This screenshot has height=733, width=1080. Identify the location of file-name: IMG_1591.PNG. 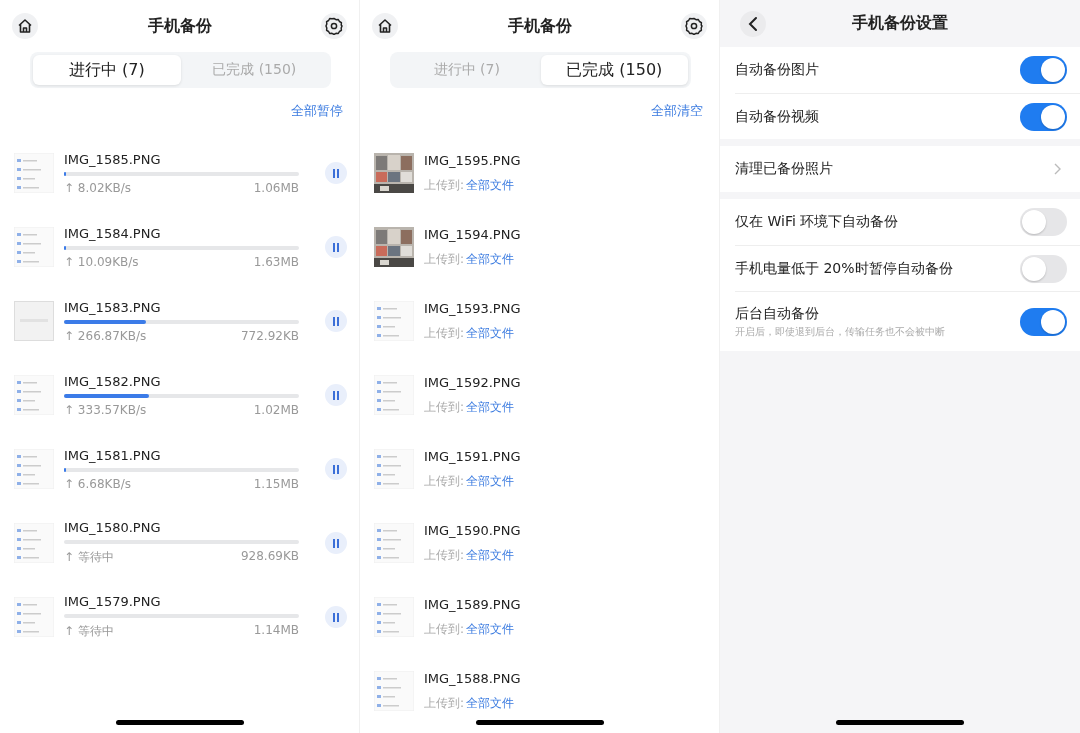
(473, 456).